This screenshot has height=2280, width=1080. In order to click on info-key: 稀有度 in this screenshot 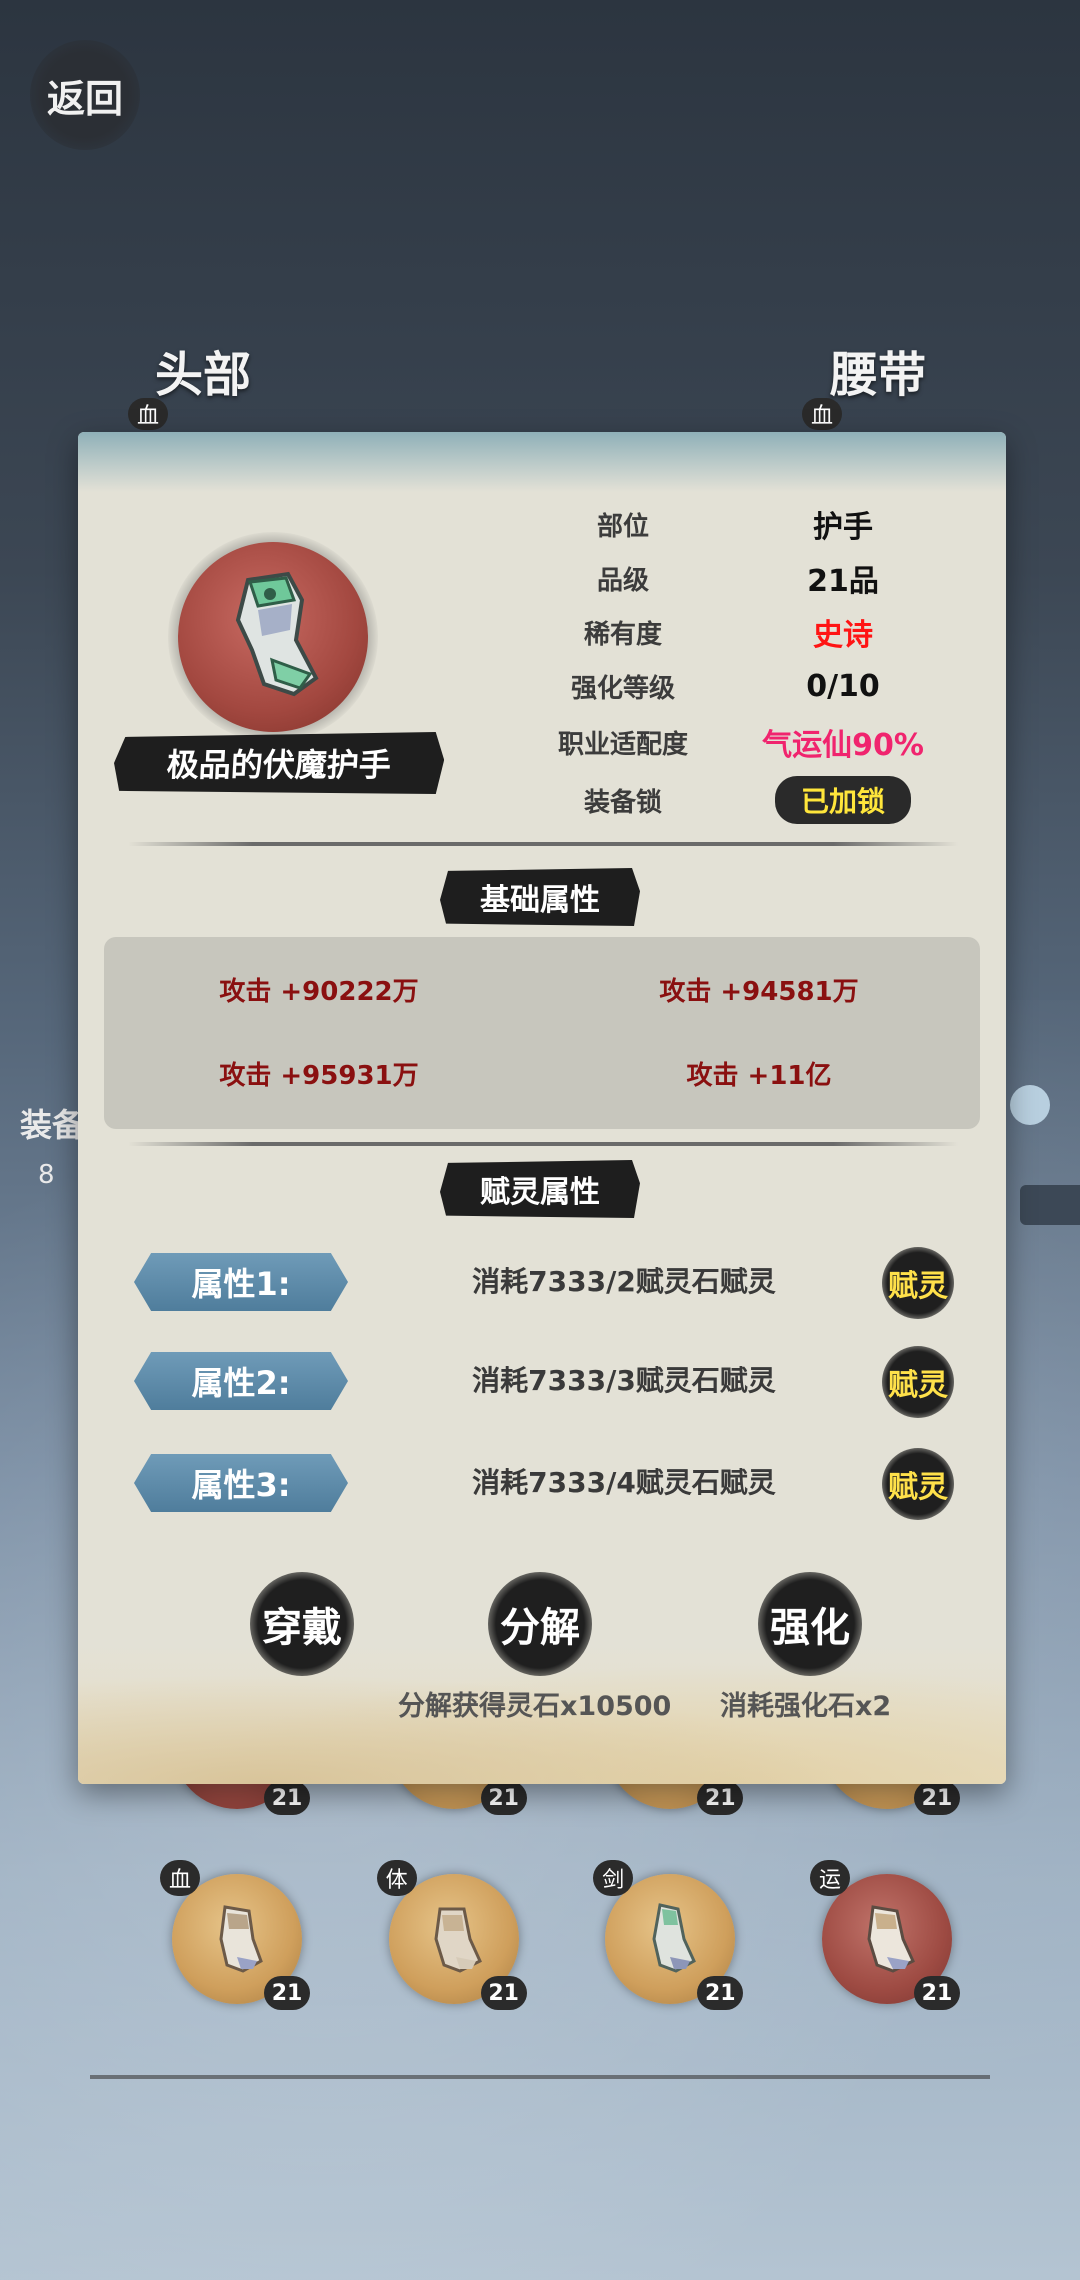, I will do `click(622, 634)`.